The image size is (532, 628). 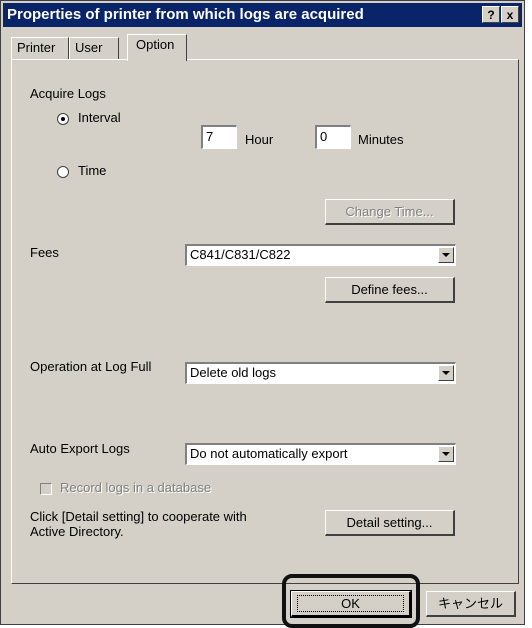 What do you see at coordinates (269, 453) in the screenshot?
I see `auto-export-selected-value: Do not automatically export` at bounding box center [269, 453].